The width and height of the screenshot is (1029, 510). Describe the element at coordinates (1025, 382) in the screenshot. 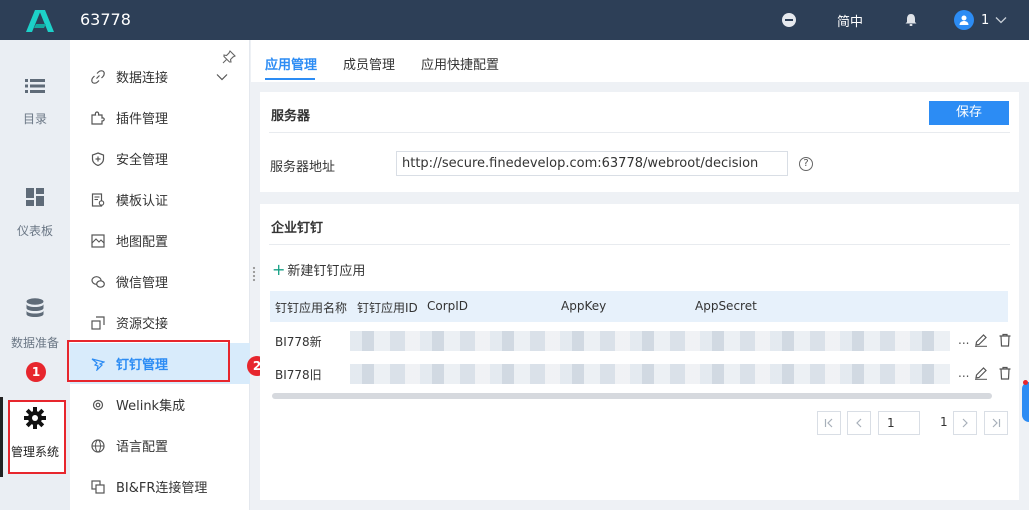

I see `notification-dot` at that location.